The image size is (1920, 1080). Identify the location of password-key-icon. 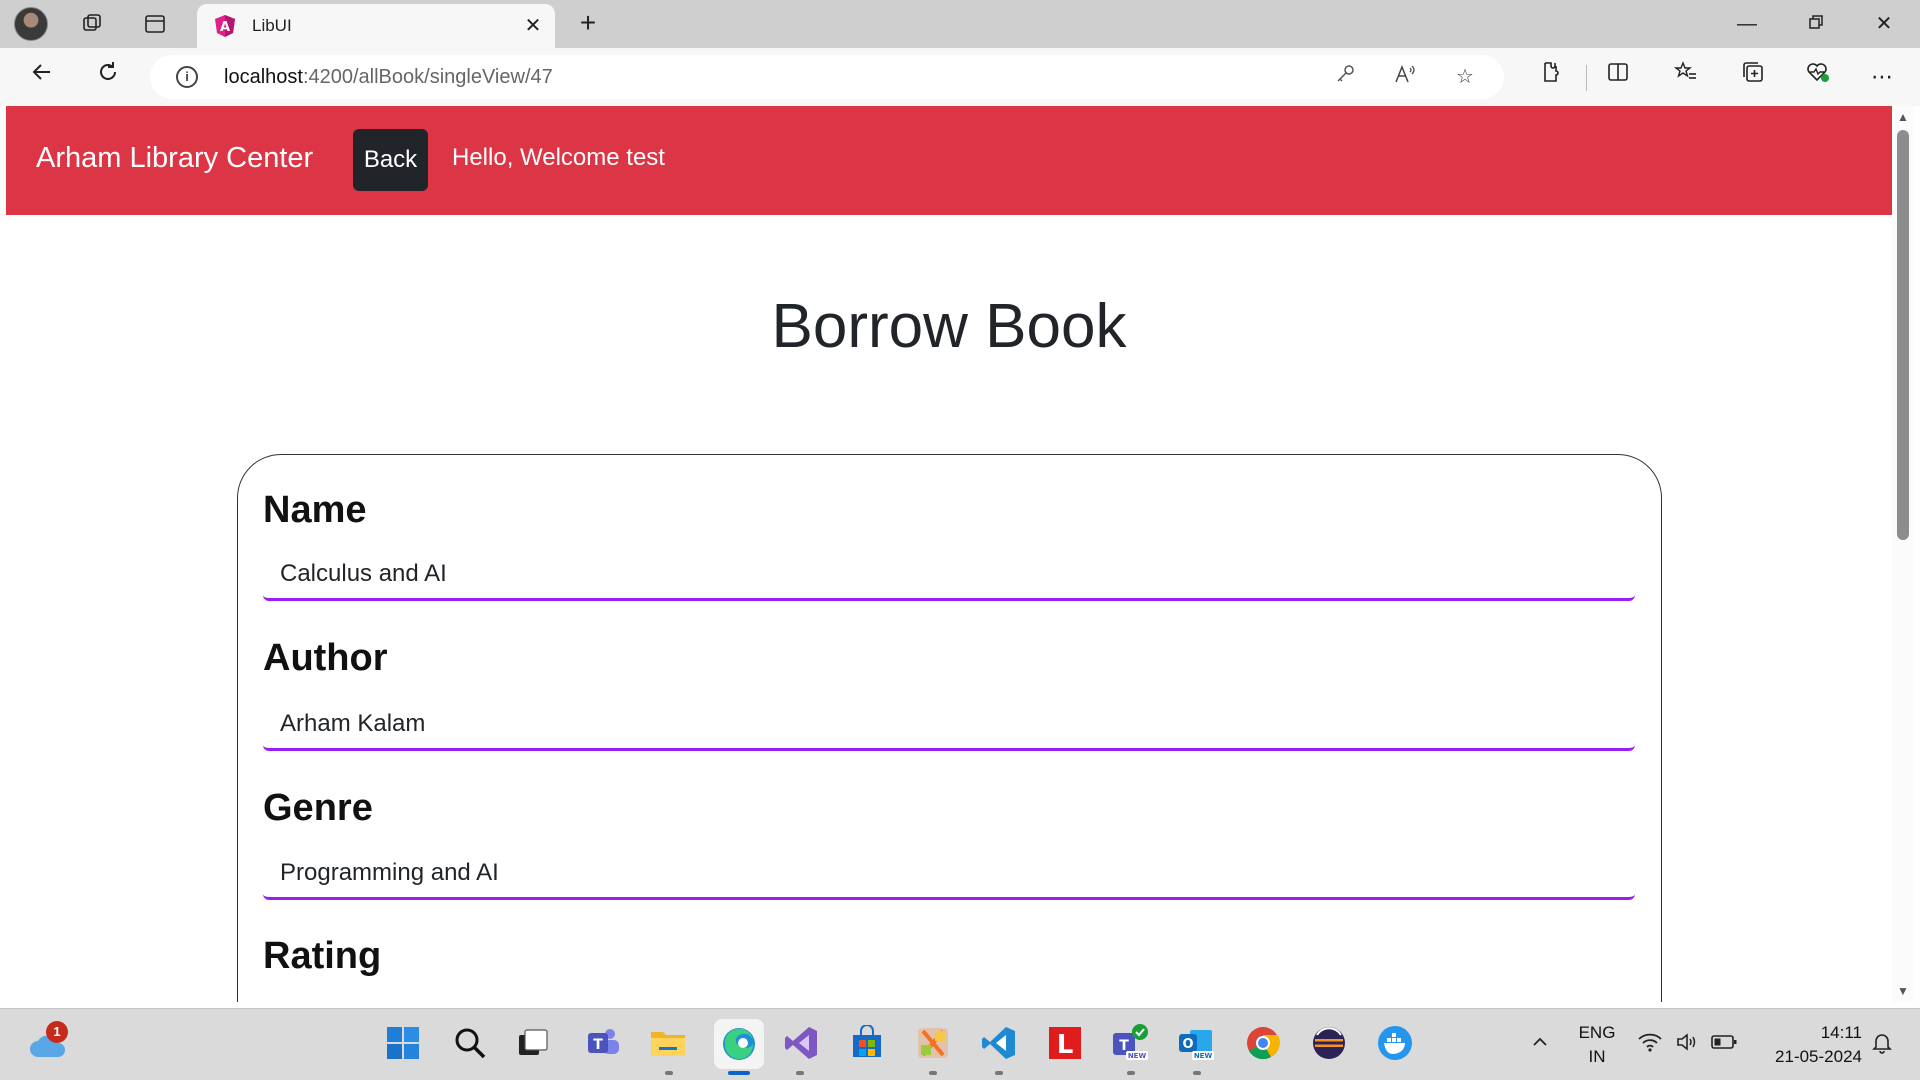
(1345, 77).